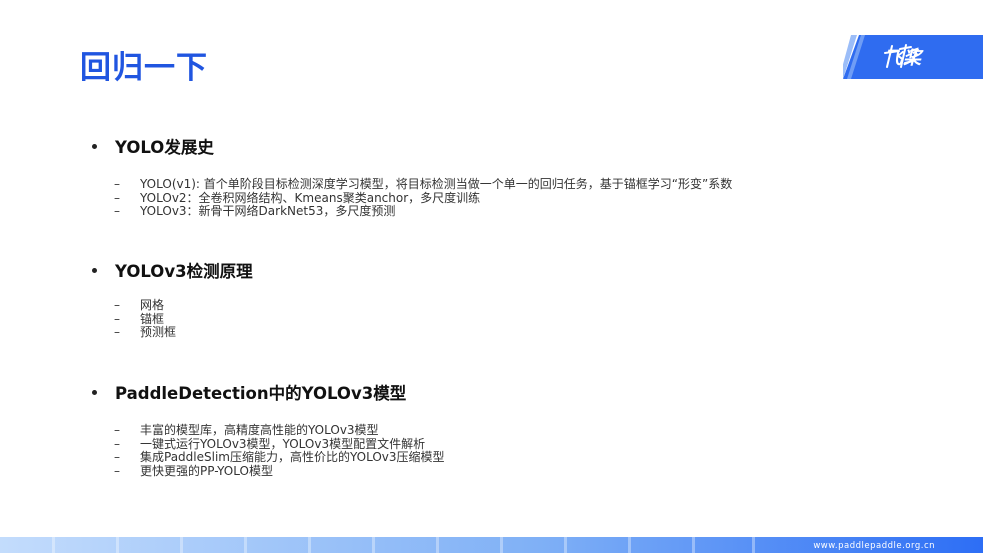  What do you see at coordinates (259, 430) in the screenshot?
I see `list-item-text: 丰富的模型库，高精度高性能的YOLOv3模型` at bounding box center [259, 430].